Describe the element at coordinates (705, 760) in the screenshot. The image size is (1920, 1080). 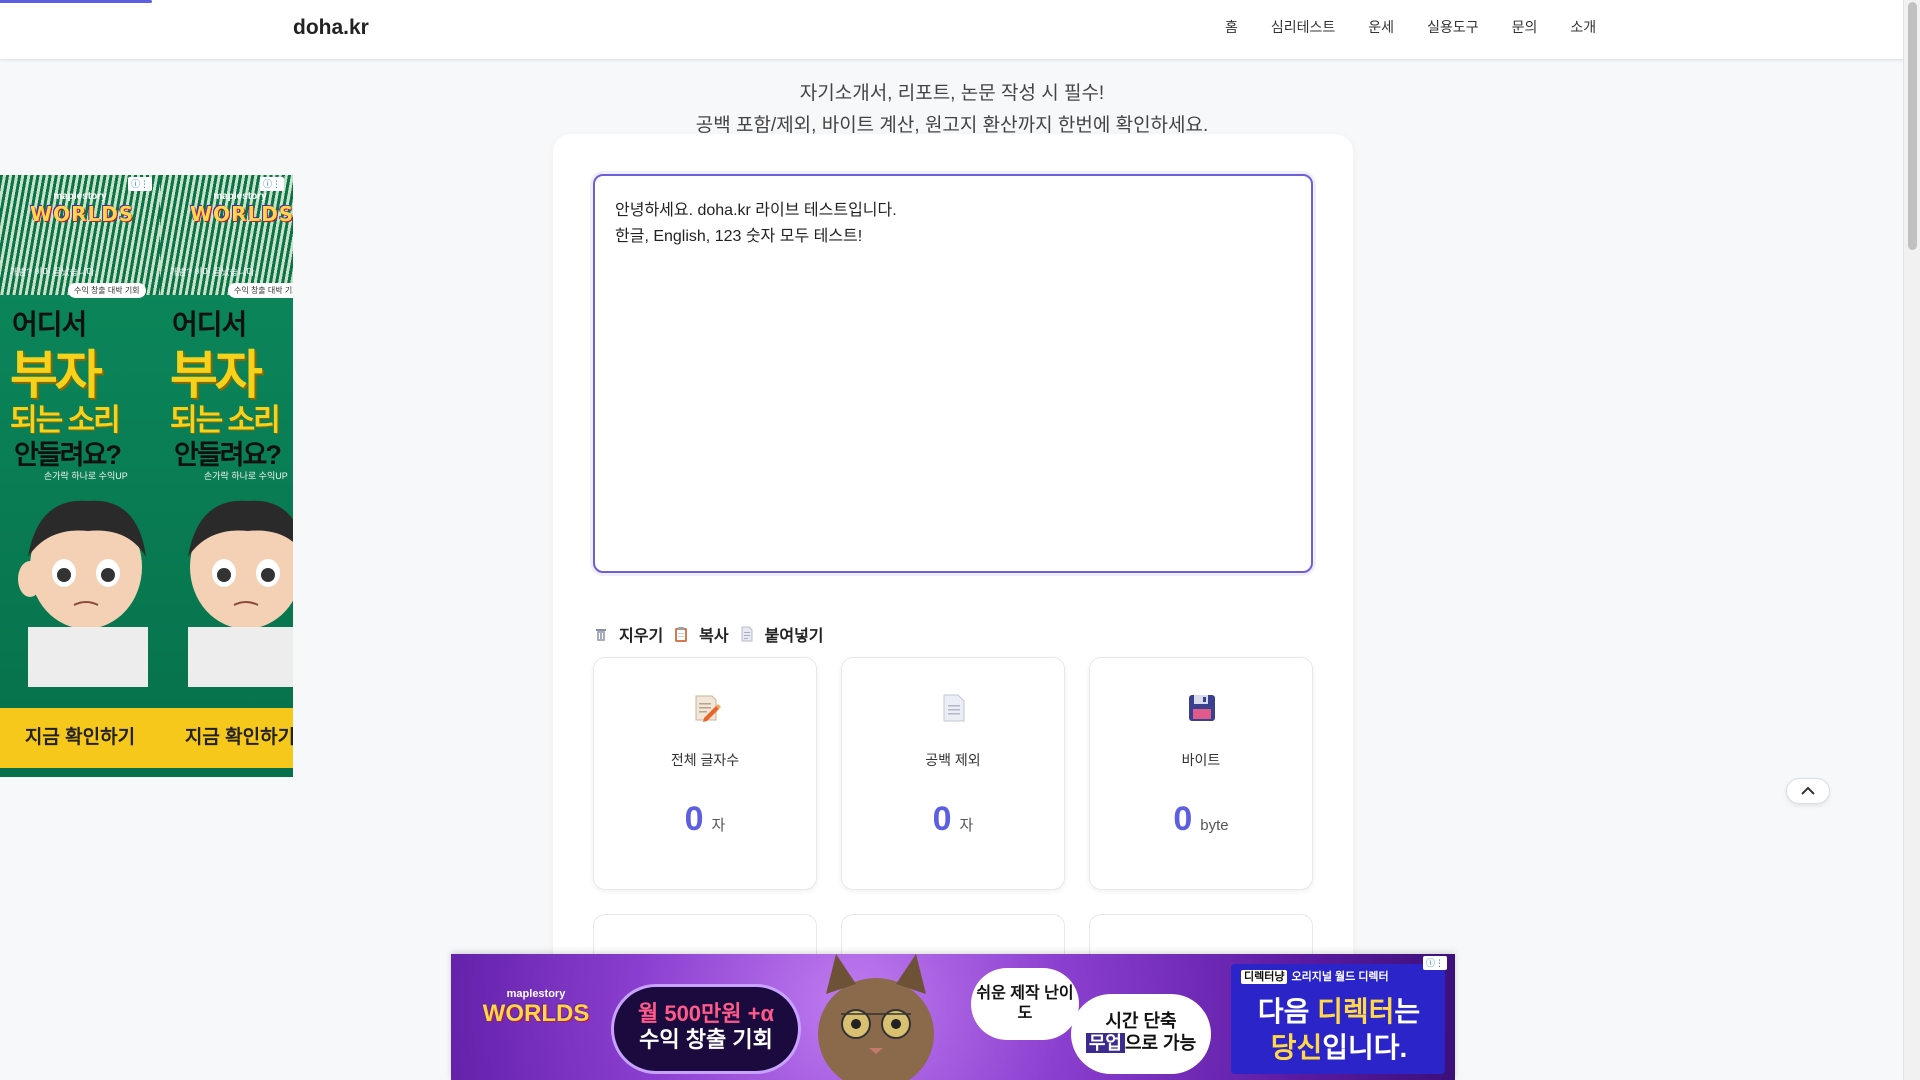
I see `stat-title: 전체 글자수` at that location.